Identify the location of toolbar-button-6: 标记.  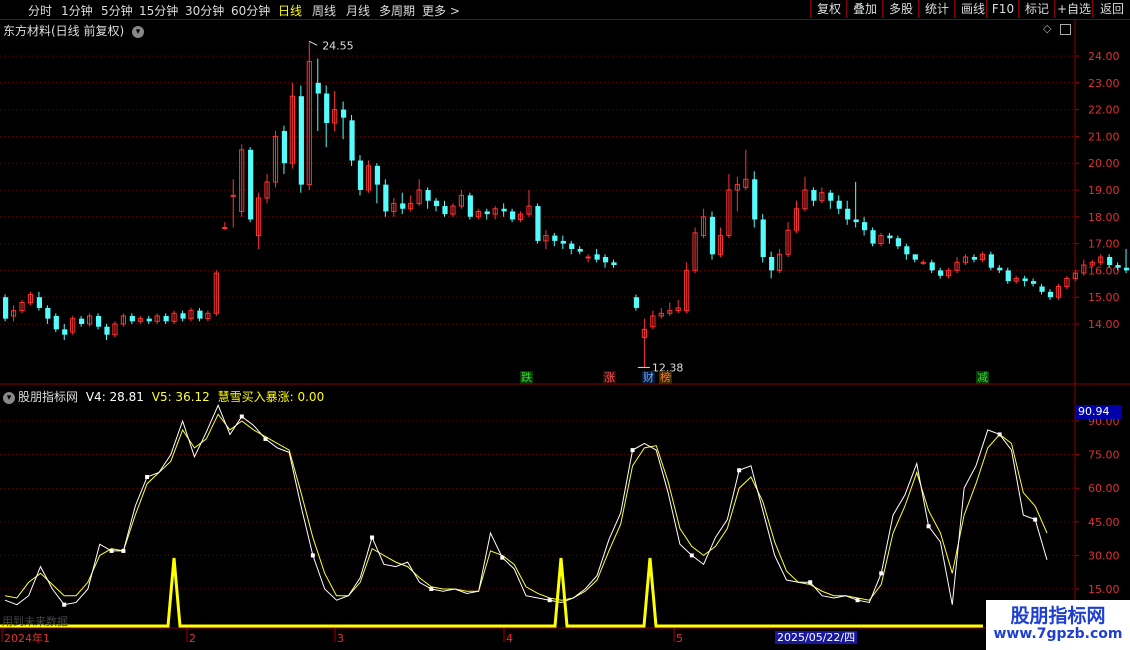
(1036, 9).